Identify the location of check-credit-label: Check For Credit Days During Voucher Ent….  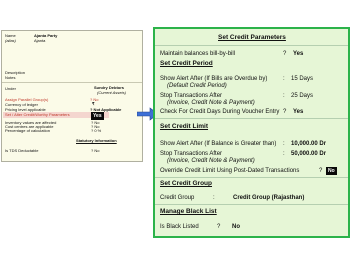
(220, 112).